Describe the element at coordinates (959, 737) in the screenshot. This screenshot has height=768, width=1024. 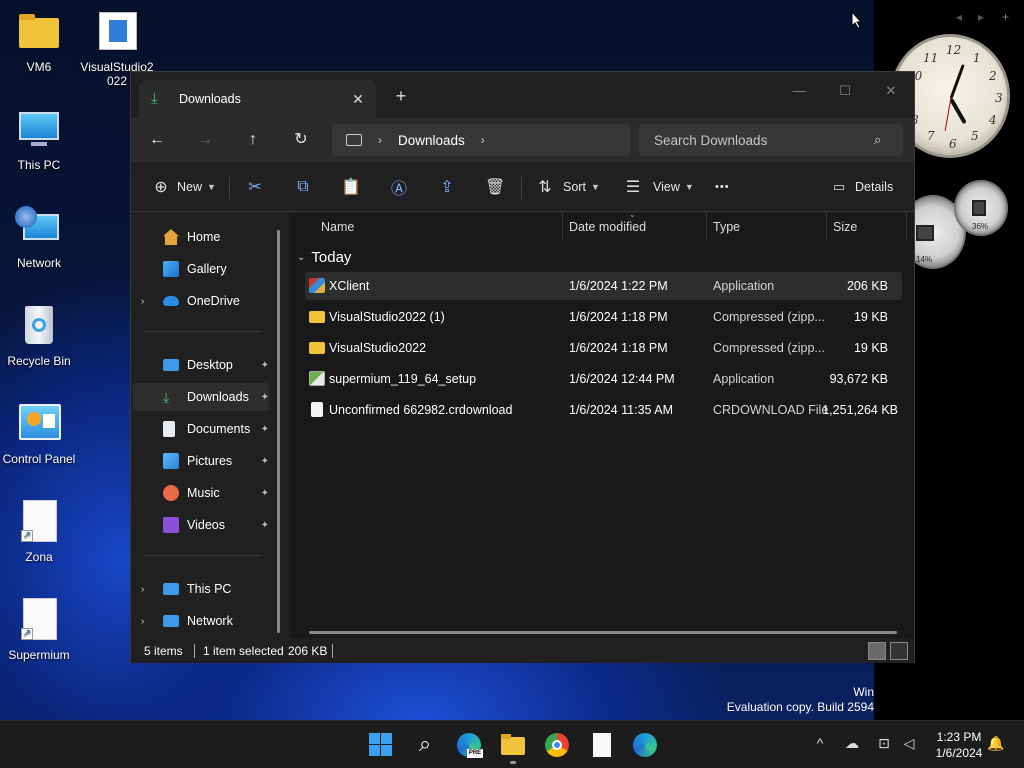
I see `clock-time: 1:23 PM` at that location.